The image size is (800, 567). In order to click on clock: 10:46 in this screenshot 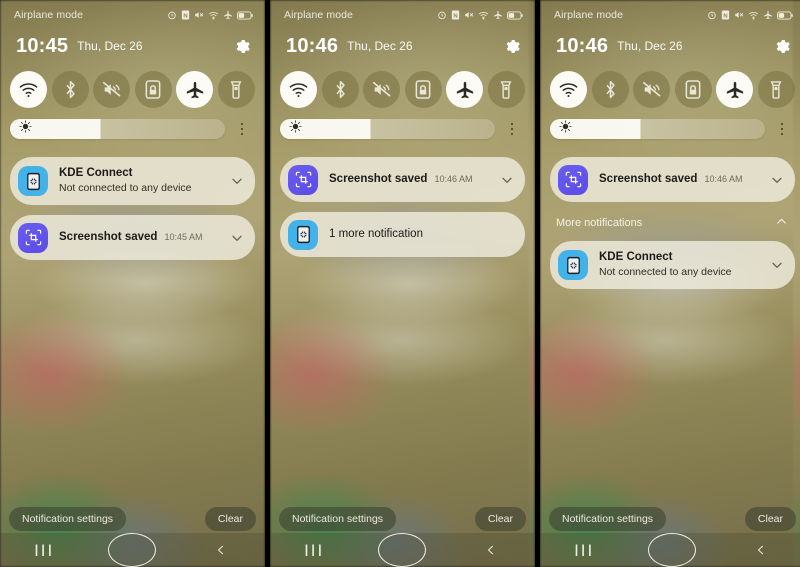, I will do `click(582, 46)`.